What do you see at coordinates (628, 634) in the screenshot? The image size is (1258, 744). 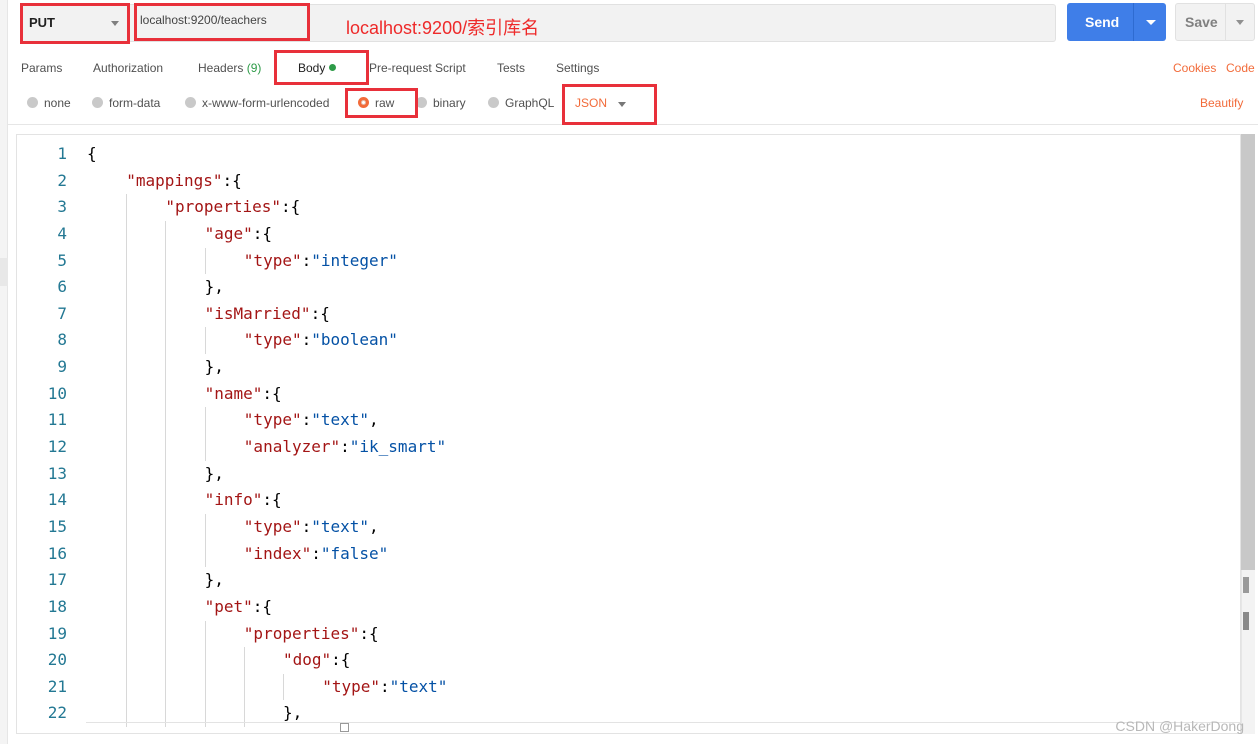 I see `code-line: 19 "properties":{` at bounding box center [628, 634].